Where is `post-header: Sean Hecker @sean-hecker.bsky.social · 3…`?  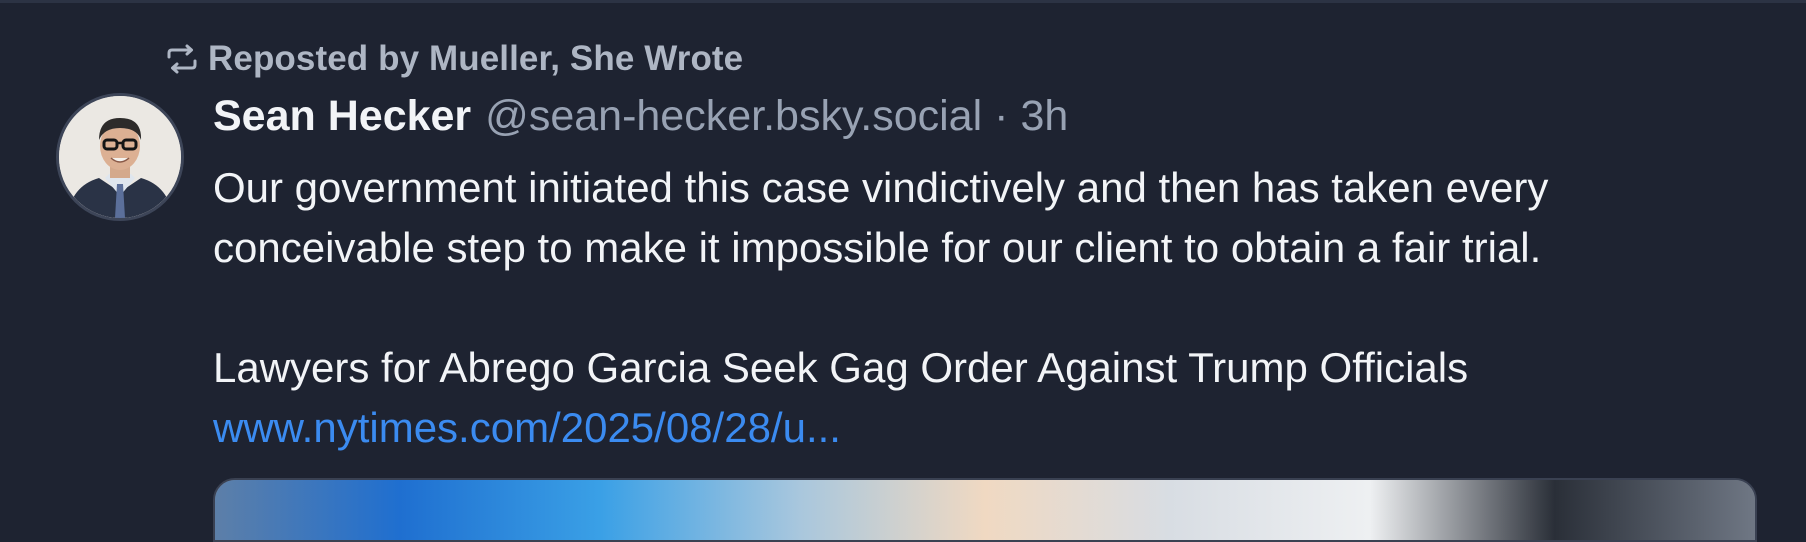 post-header: Sean Hecker @sean-hecker.bsky.social · 3… is located at coordinates (640, 120).